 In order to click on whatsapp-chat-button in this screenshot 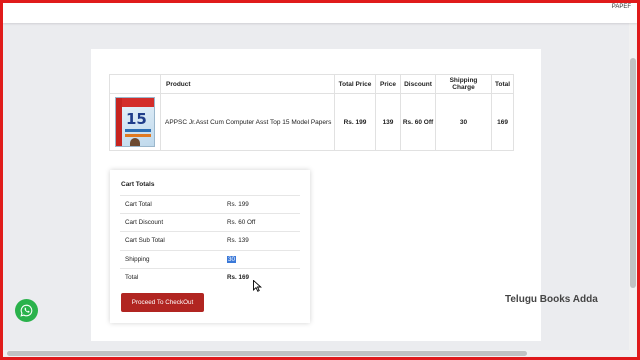, I will do `click(26, 310)`.